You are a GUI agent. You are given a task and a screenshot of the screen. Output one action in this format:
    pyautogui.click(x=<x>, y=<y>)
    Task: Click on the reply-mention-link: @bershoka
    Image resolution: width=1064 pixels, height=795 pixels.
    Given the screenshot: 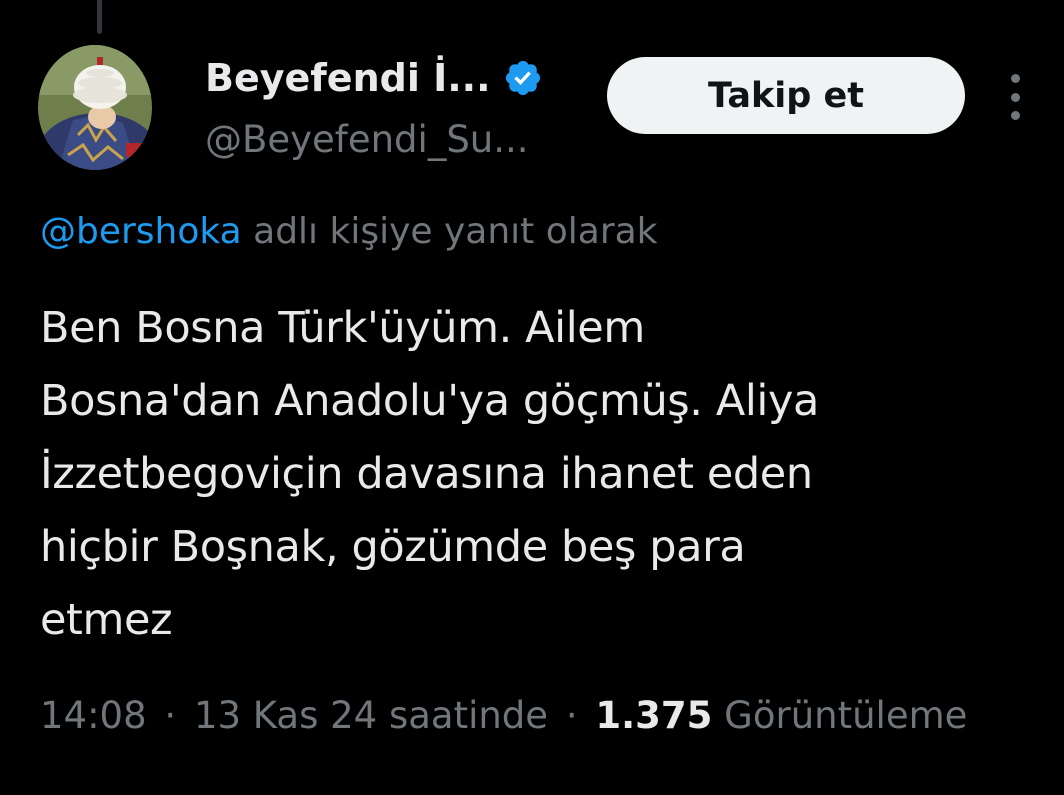 What is the action you would take?
    pyautogui.click(x=141, y=231)
    